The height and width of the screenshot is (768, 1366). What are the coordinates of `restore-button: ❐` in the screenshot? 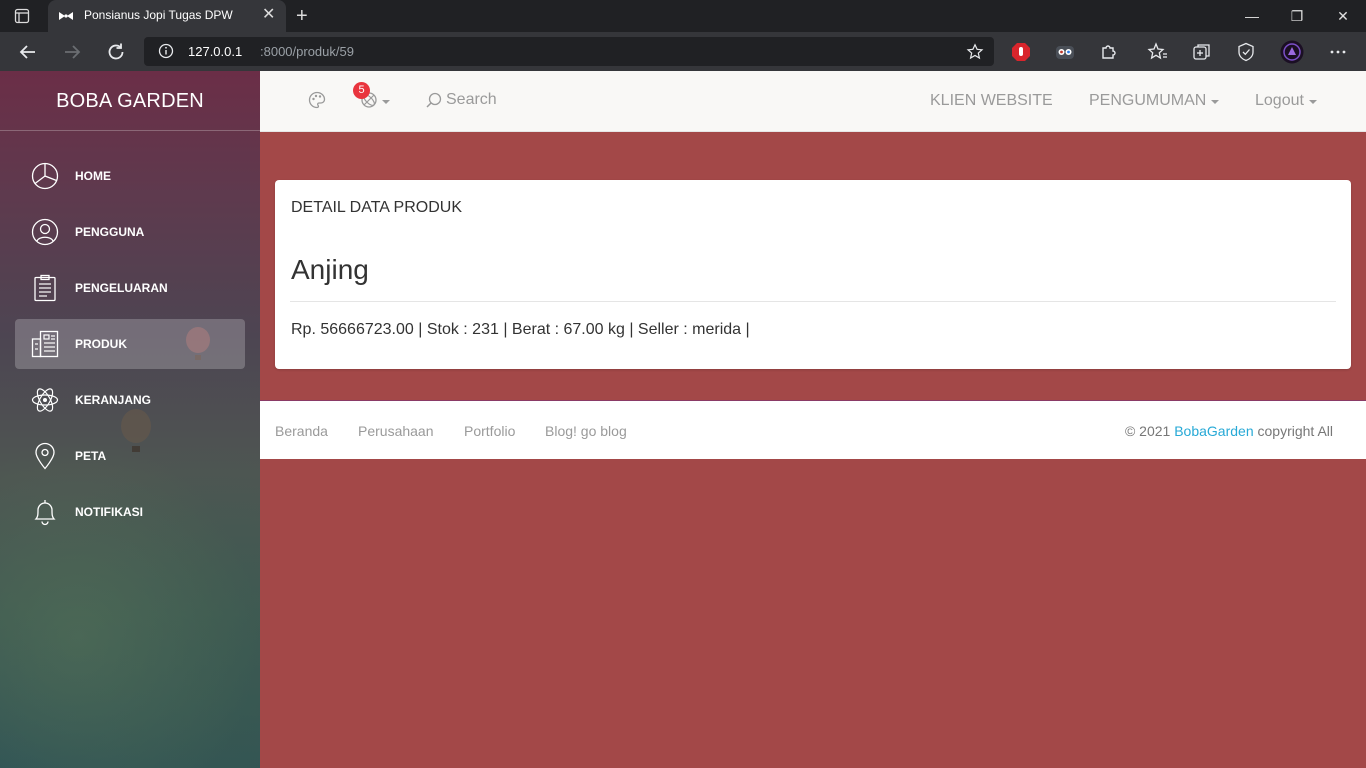 It's located at (1297, 16).